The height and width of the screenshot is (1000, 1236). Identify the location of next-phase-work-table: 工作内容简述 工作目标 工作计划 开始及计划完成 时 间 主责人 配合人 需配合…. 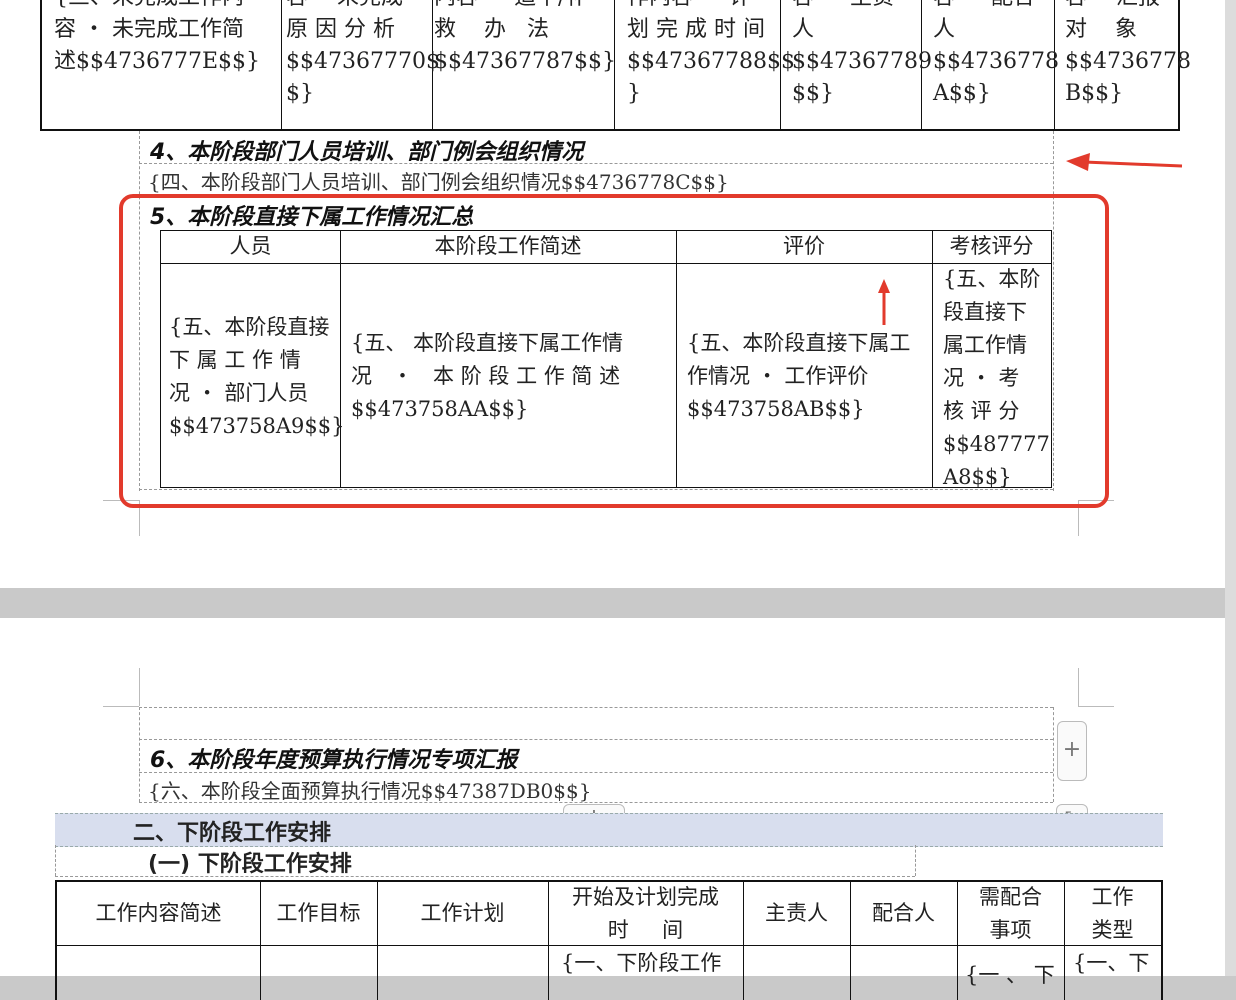
(609, 940).